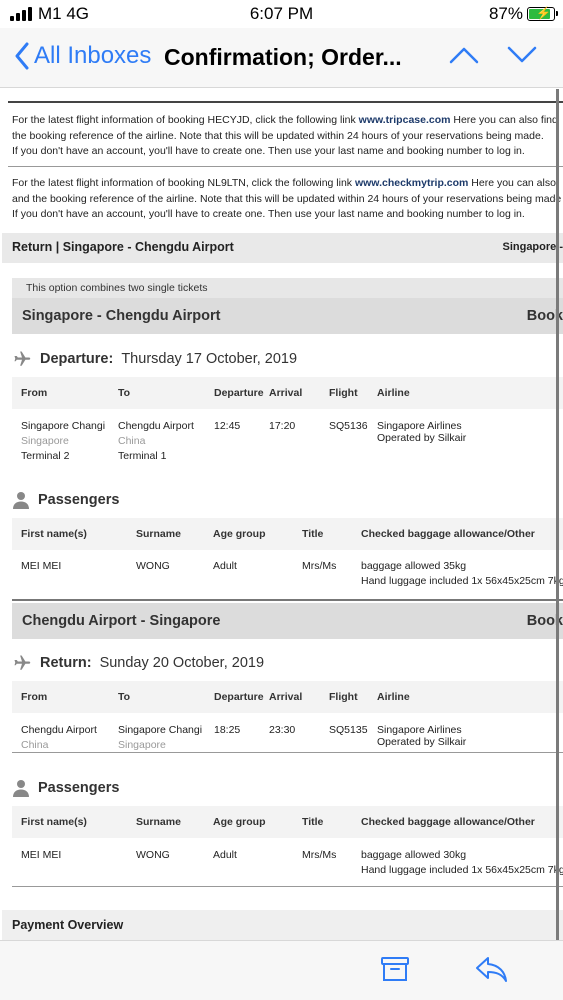 The width and height of the screenshot is (563, 1000). Describe the element at coordinates (348, 426) in the screenshot. I see `flight-number: SQ5136` at that location.